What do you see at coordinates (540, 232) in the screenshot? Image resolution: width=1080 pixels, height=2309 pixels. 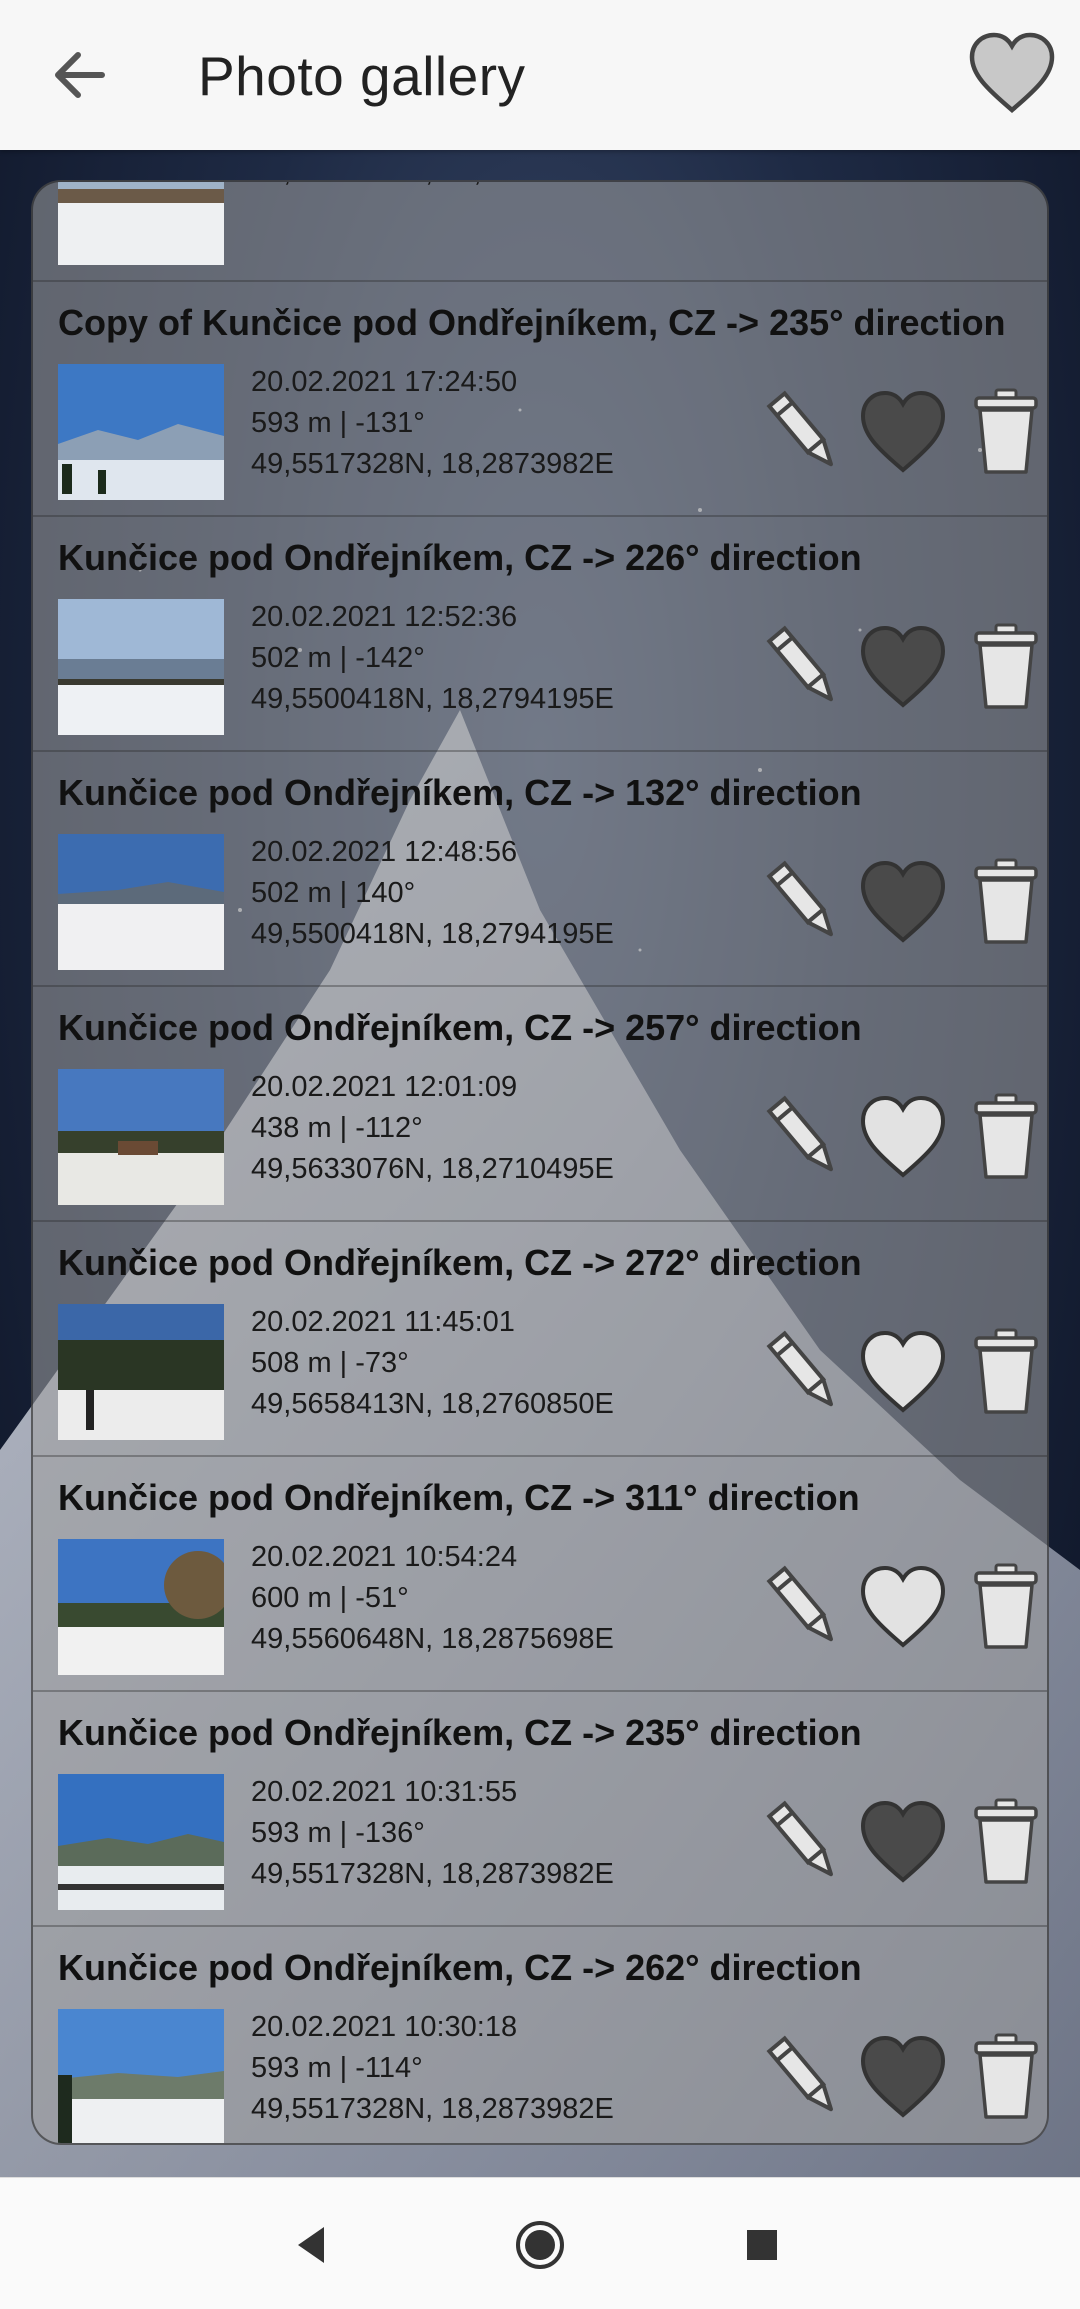 I see `list-item-partial: 49,5659202N, 17,9815569E` at bounding box center [540, 232].